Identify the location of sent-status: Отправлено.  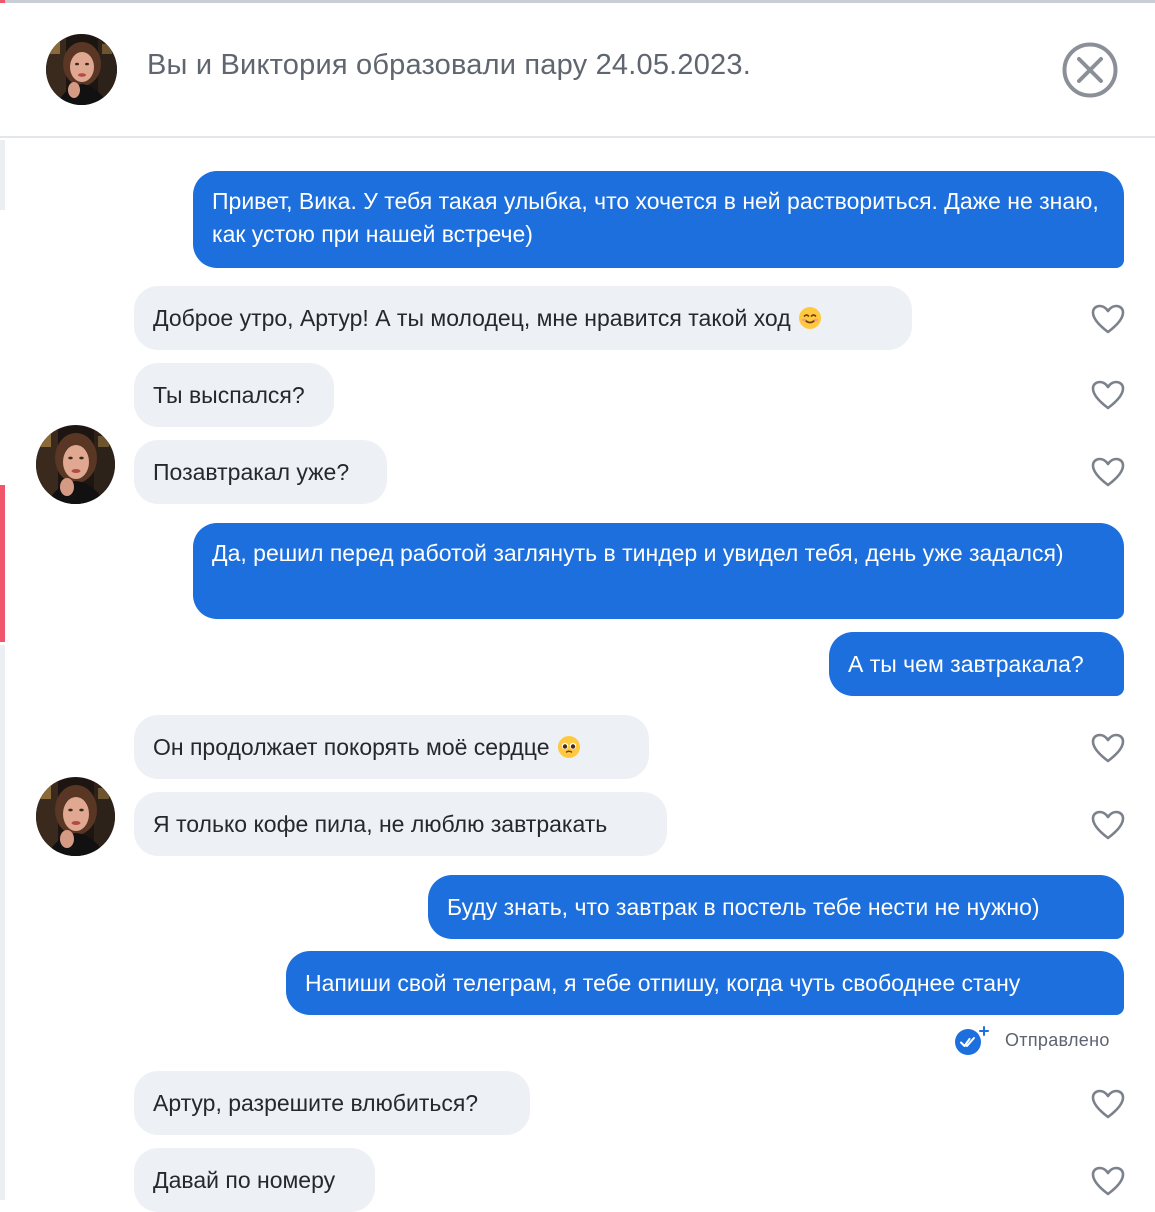
(1031, 1040).